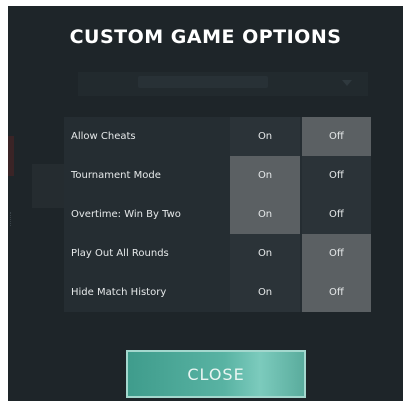 This screenshot has width=411, height=407. I want to click on option-row-play-out-all-rounds: Play Out All Rounds On Off, so click(217, 253).